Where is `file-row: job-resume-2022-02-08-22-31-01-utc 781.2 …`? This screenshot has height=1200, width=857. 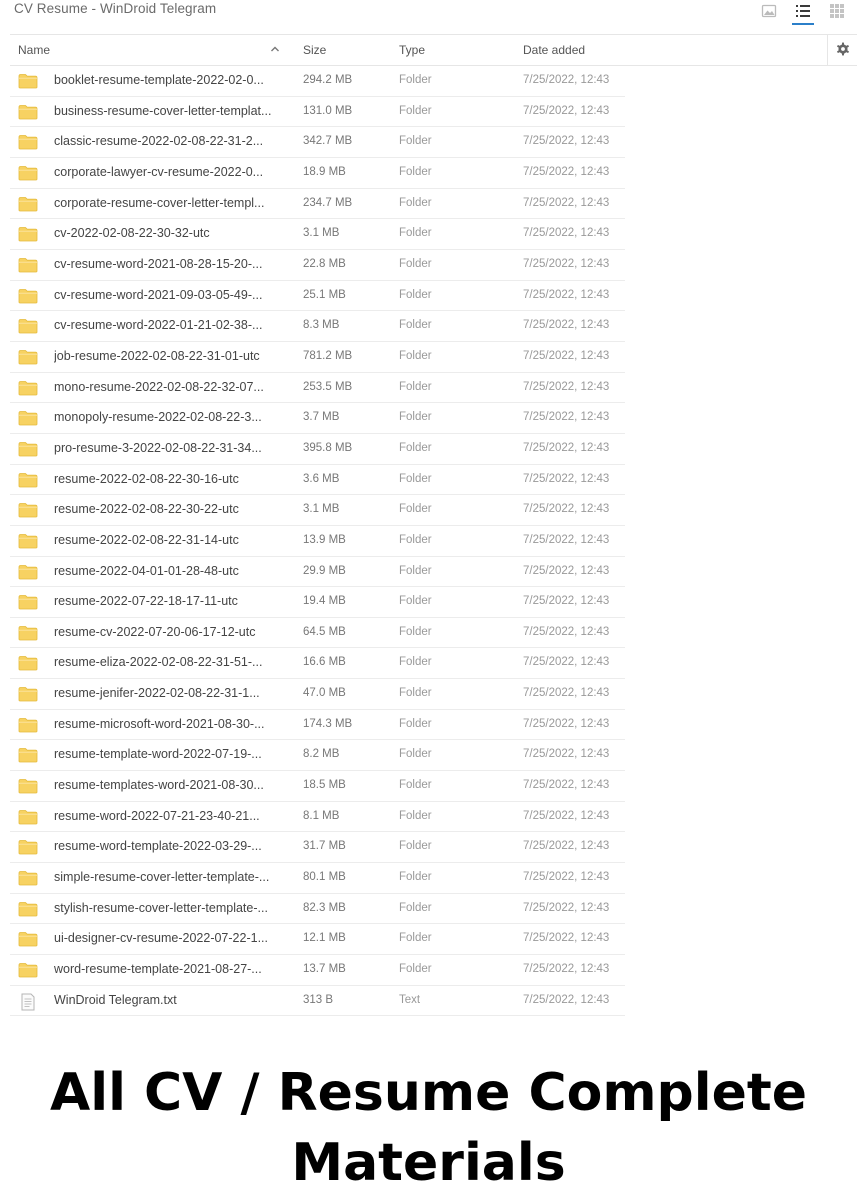 file-row: job-resume-2022-02-08-22-31-01-utc 781.2 … is located at coordinates (317, 357).